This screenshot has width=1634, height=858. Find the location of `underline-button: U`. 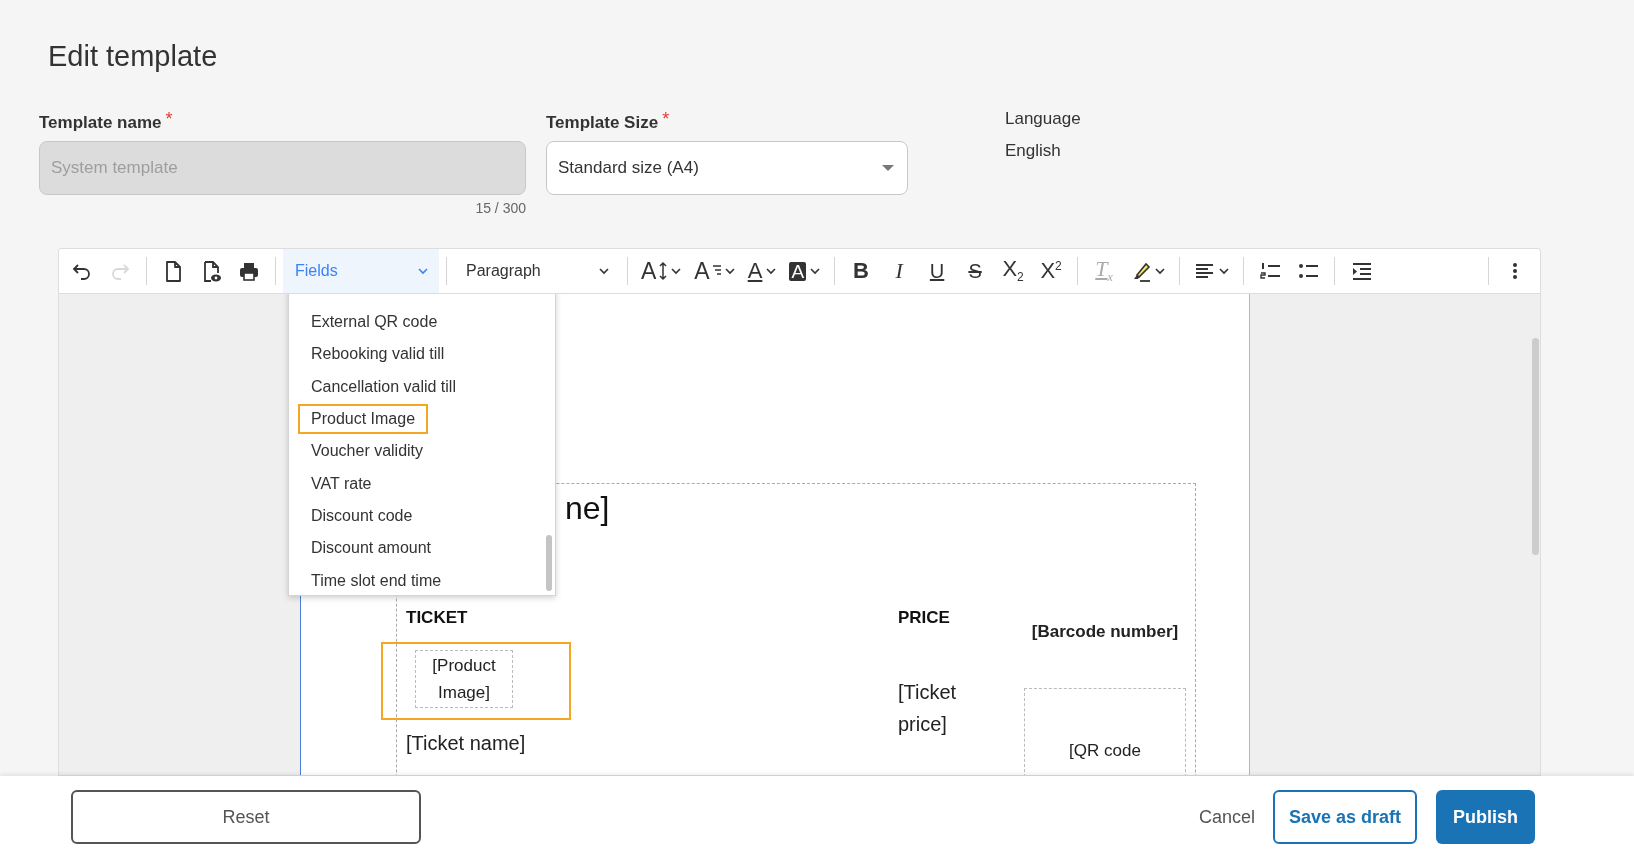

underline-button: U is located at coordinates (937, 271).